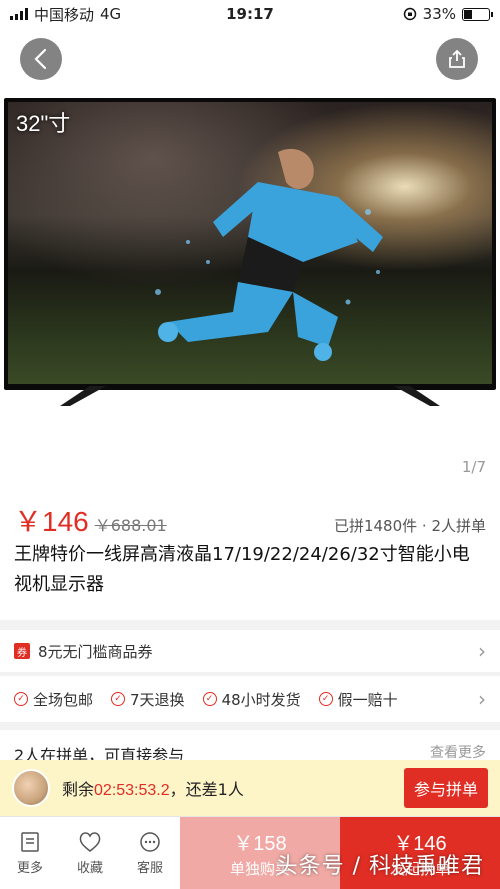 Image resolution: width=500 pixels, height=889 pixels. I want to click on screen-size-label: 32"寸, so click(43, 123).